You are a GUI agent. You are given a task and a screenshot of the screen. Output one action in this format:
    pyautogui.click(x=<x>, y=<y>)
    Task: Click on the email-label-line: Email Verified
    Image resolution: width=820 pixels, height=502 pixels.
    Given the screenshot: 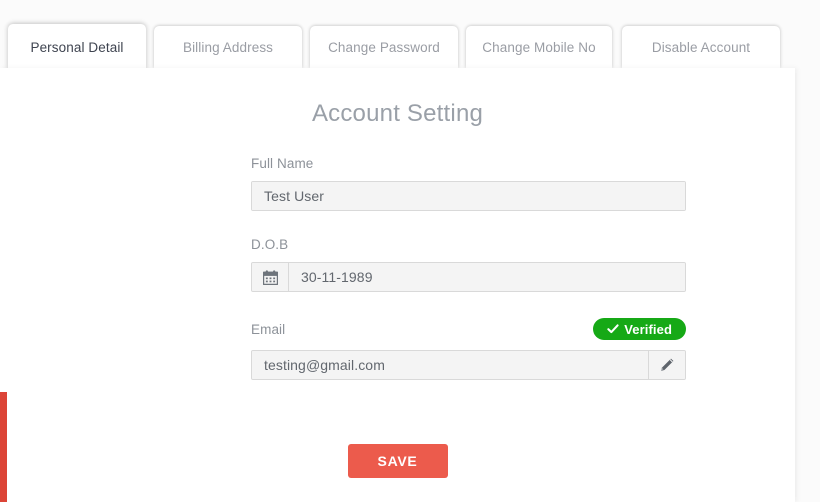 What is the action you would take?
    pyautogui.click(x=468, y=329)
    